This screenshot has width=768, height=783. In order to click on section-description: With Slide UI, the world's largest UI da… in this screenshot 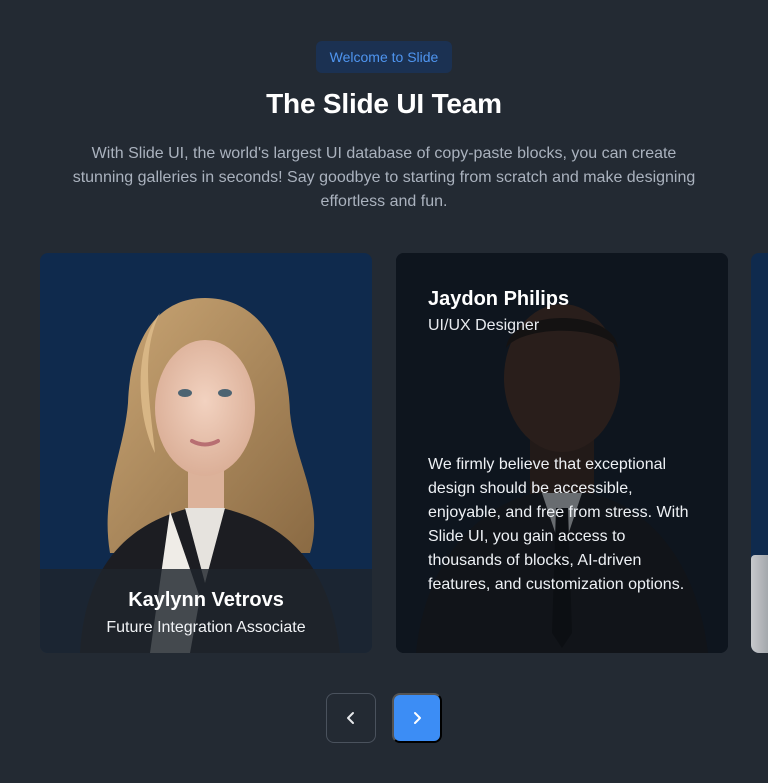, I will do `click(384, 177)`.